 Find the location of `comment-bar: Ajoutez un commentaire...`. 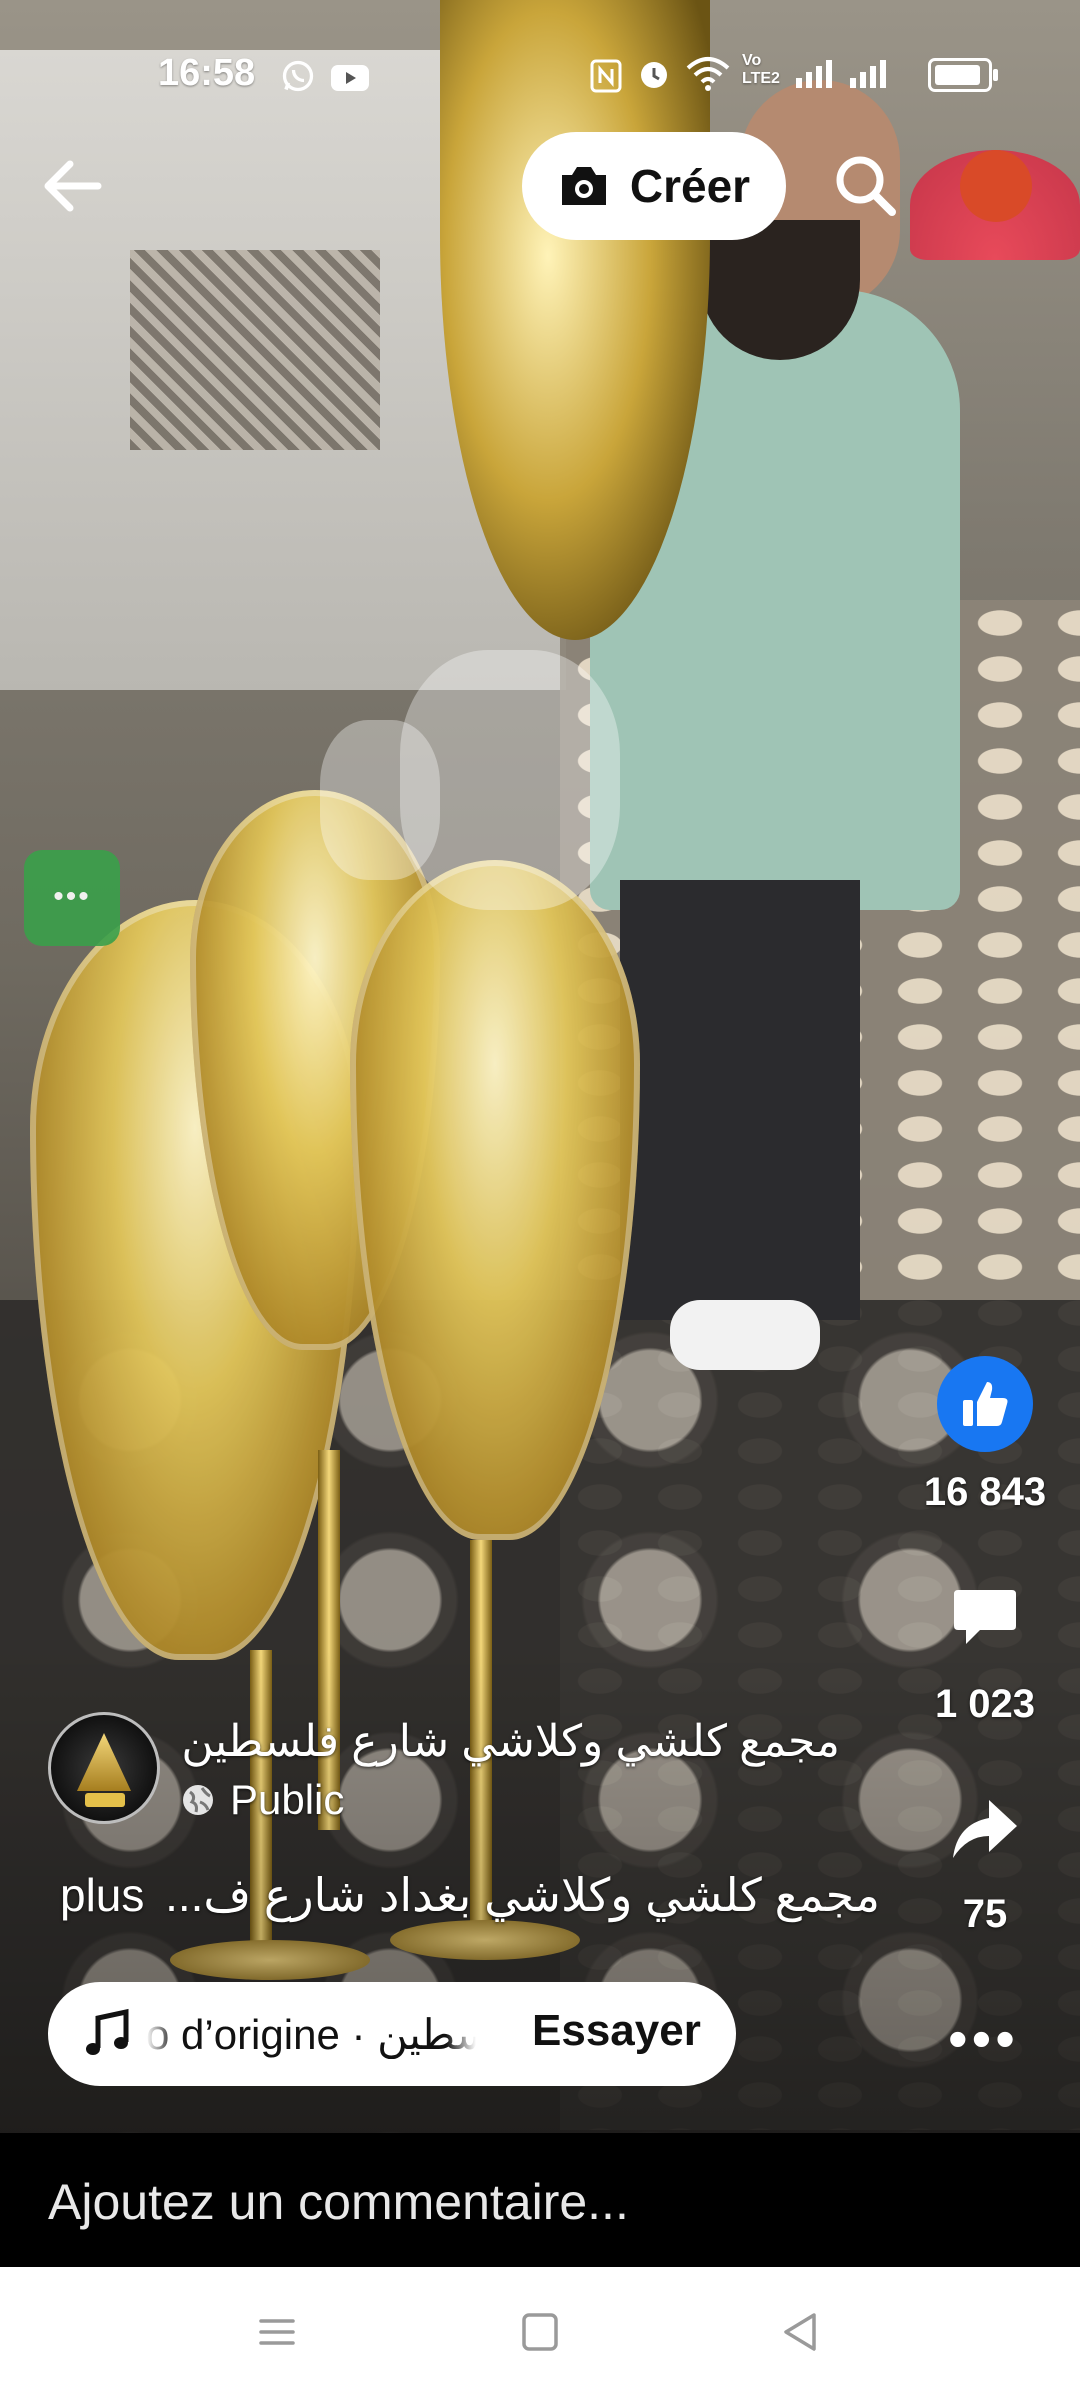

comment-bar: Ajoutez un commentaire... is located at coordinates (540, 2200).